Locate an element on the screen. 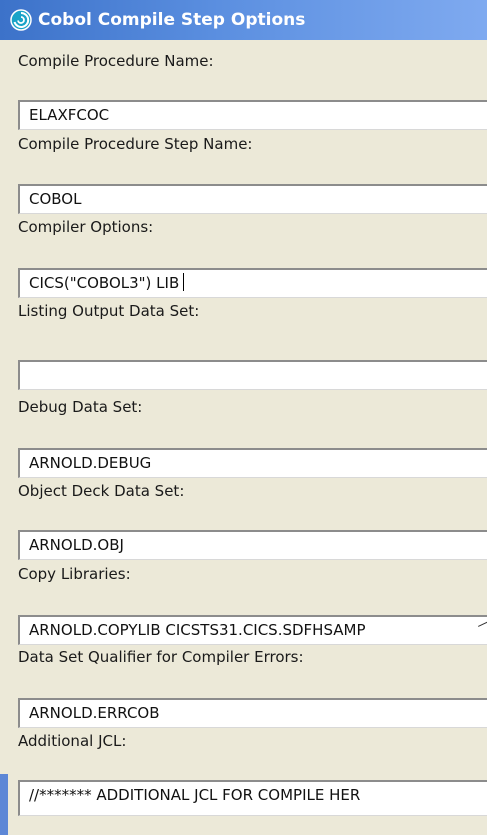  compile-procedure-name-label: Compile Procedure Name: is located at coordinates (116, 61).